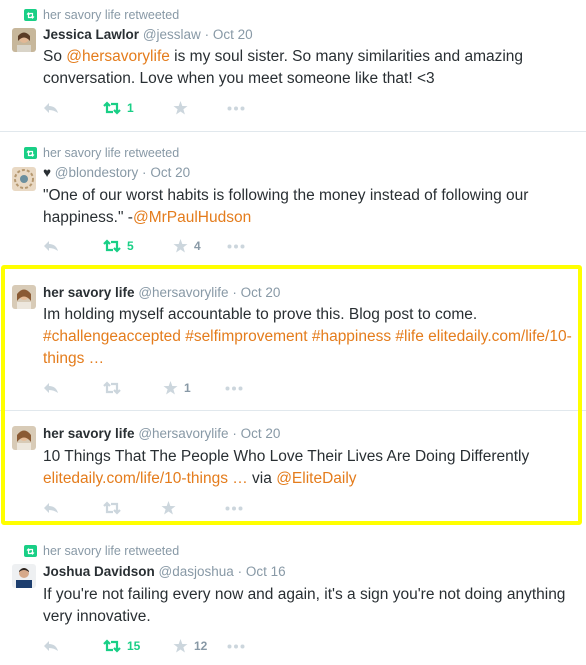 The height and width of the screenshot is (665, 586). What do you see at coordinates (118, 56) in the screenshot?
I see `mention-link: @hersavorylife` at bounding box center [118, 56].